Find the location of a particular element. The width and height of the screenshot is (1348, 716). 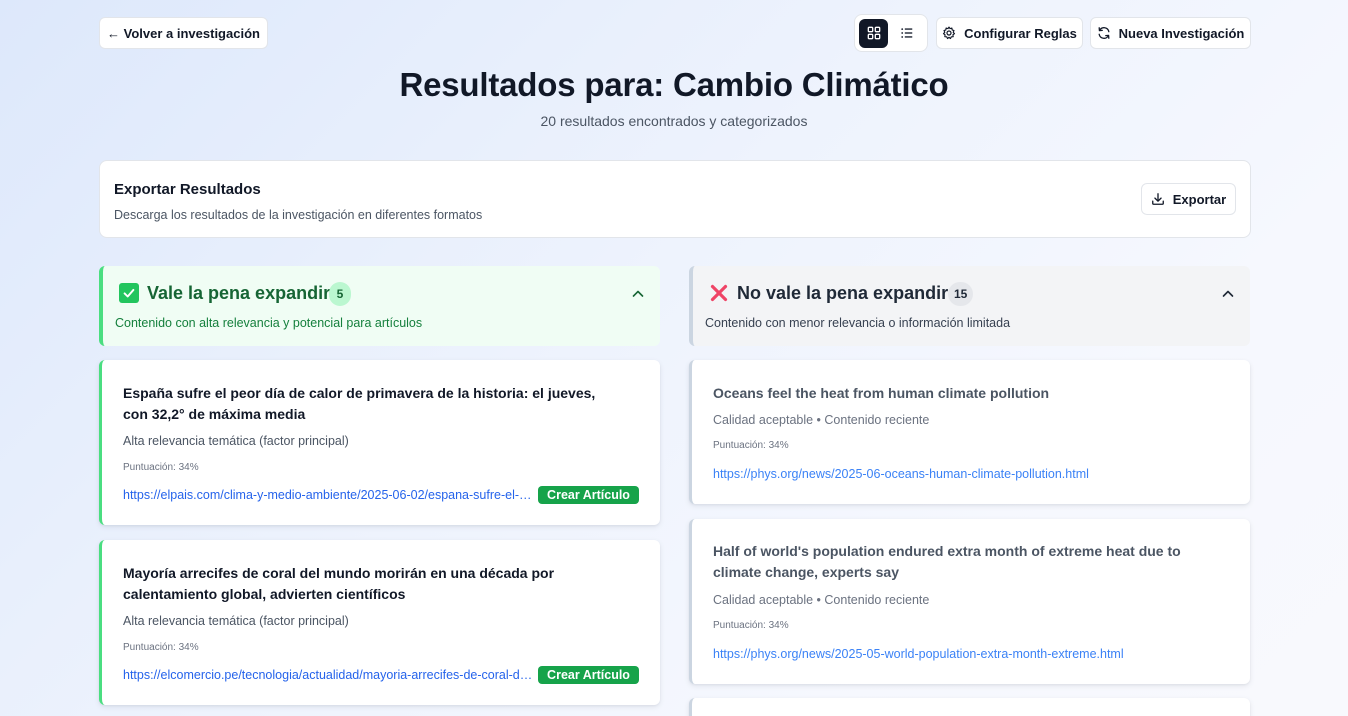

export-button: Exportar is located at coordinates (1188, 199).